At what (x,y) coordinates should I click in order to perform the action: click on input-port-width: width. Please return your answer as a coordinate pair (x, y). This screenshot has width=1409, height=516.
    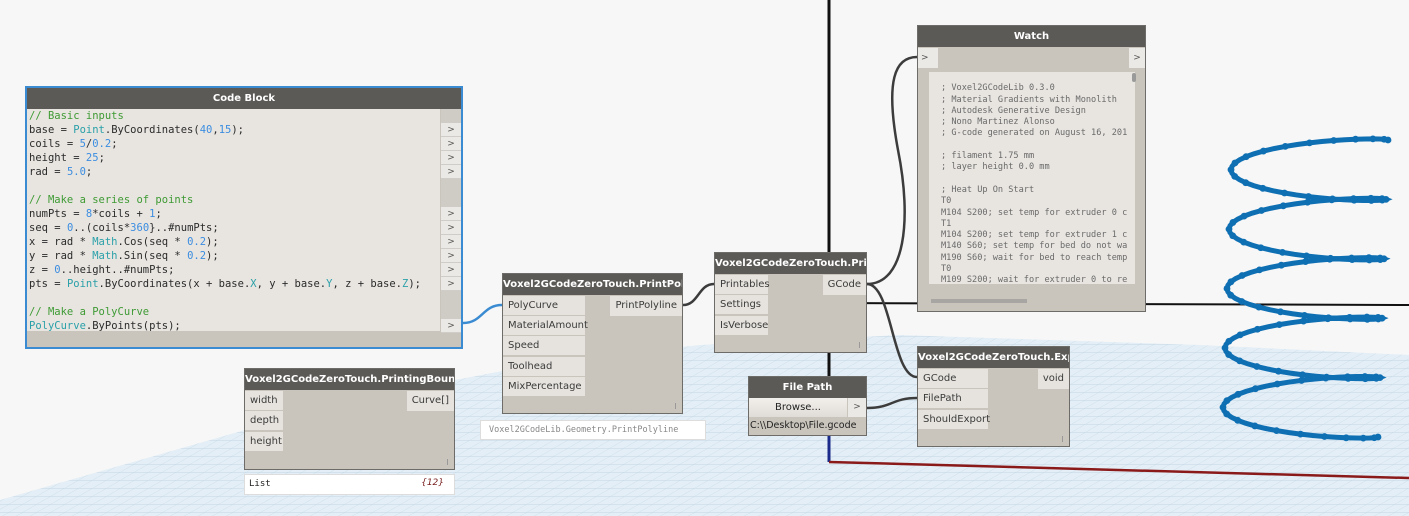
    Looking at the image, I should click on (264, 401).